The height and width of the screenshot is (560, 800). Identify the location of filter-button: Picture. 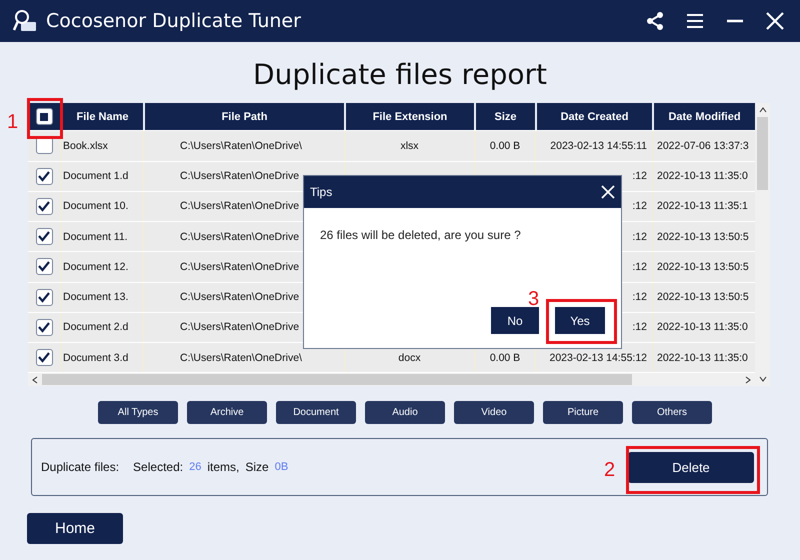
(583, 412).